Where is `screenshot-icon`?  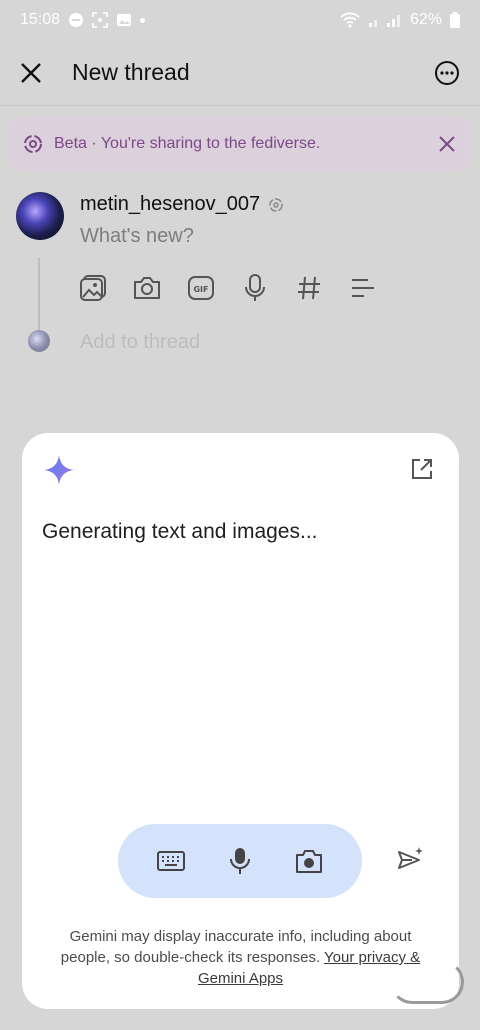 screenshot-icon is located at coordinates (100, 20).